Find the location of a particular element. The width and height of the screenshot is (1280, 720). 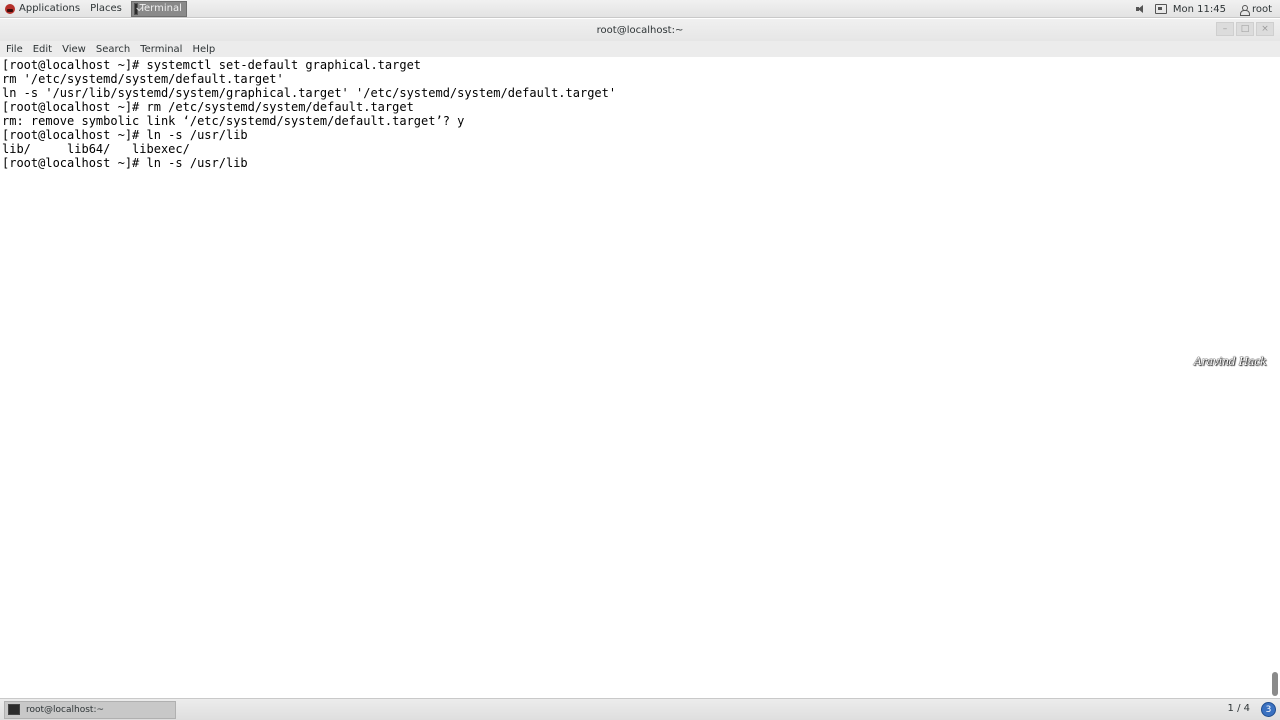

taskbar-label: root@localhost:~ is located at coordinates (65, 709).